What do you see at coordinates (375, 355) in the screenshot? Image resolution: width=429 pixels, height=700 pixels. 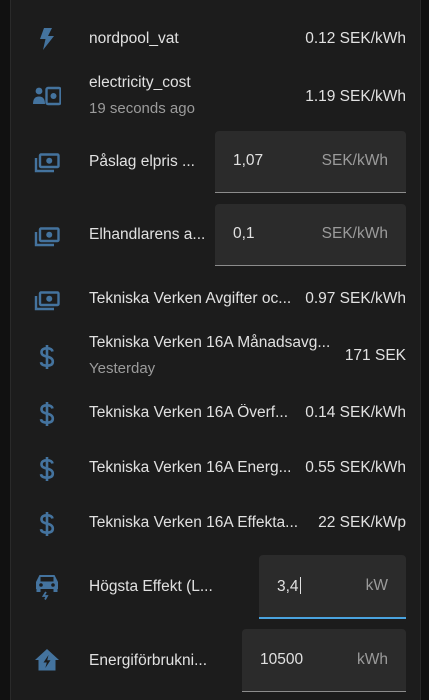 I see `entity-state: 171 SEK` at bounding box center [375, 355].